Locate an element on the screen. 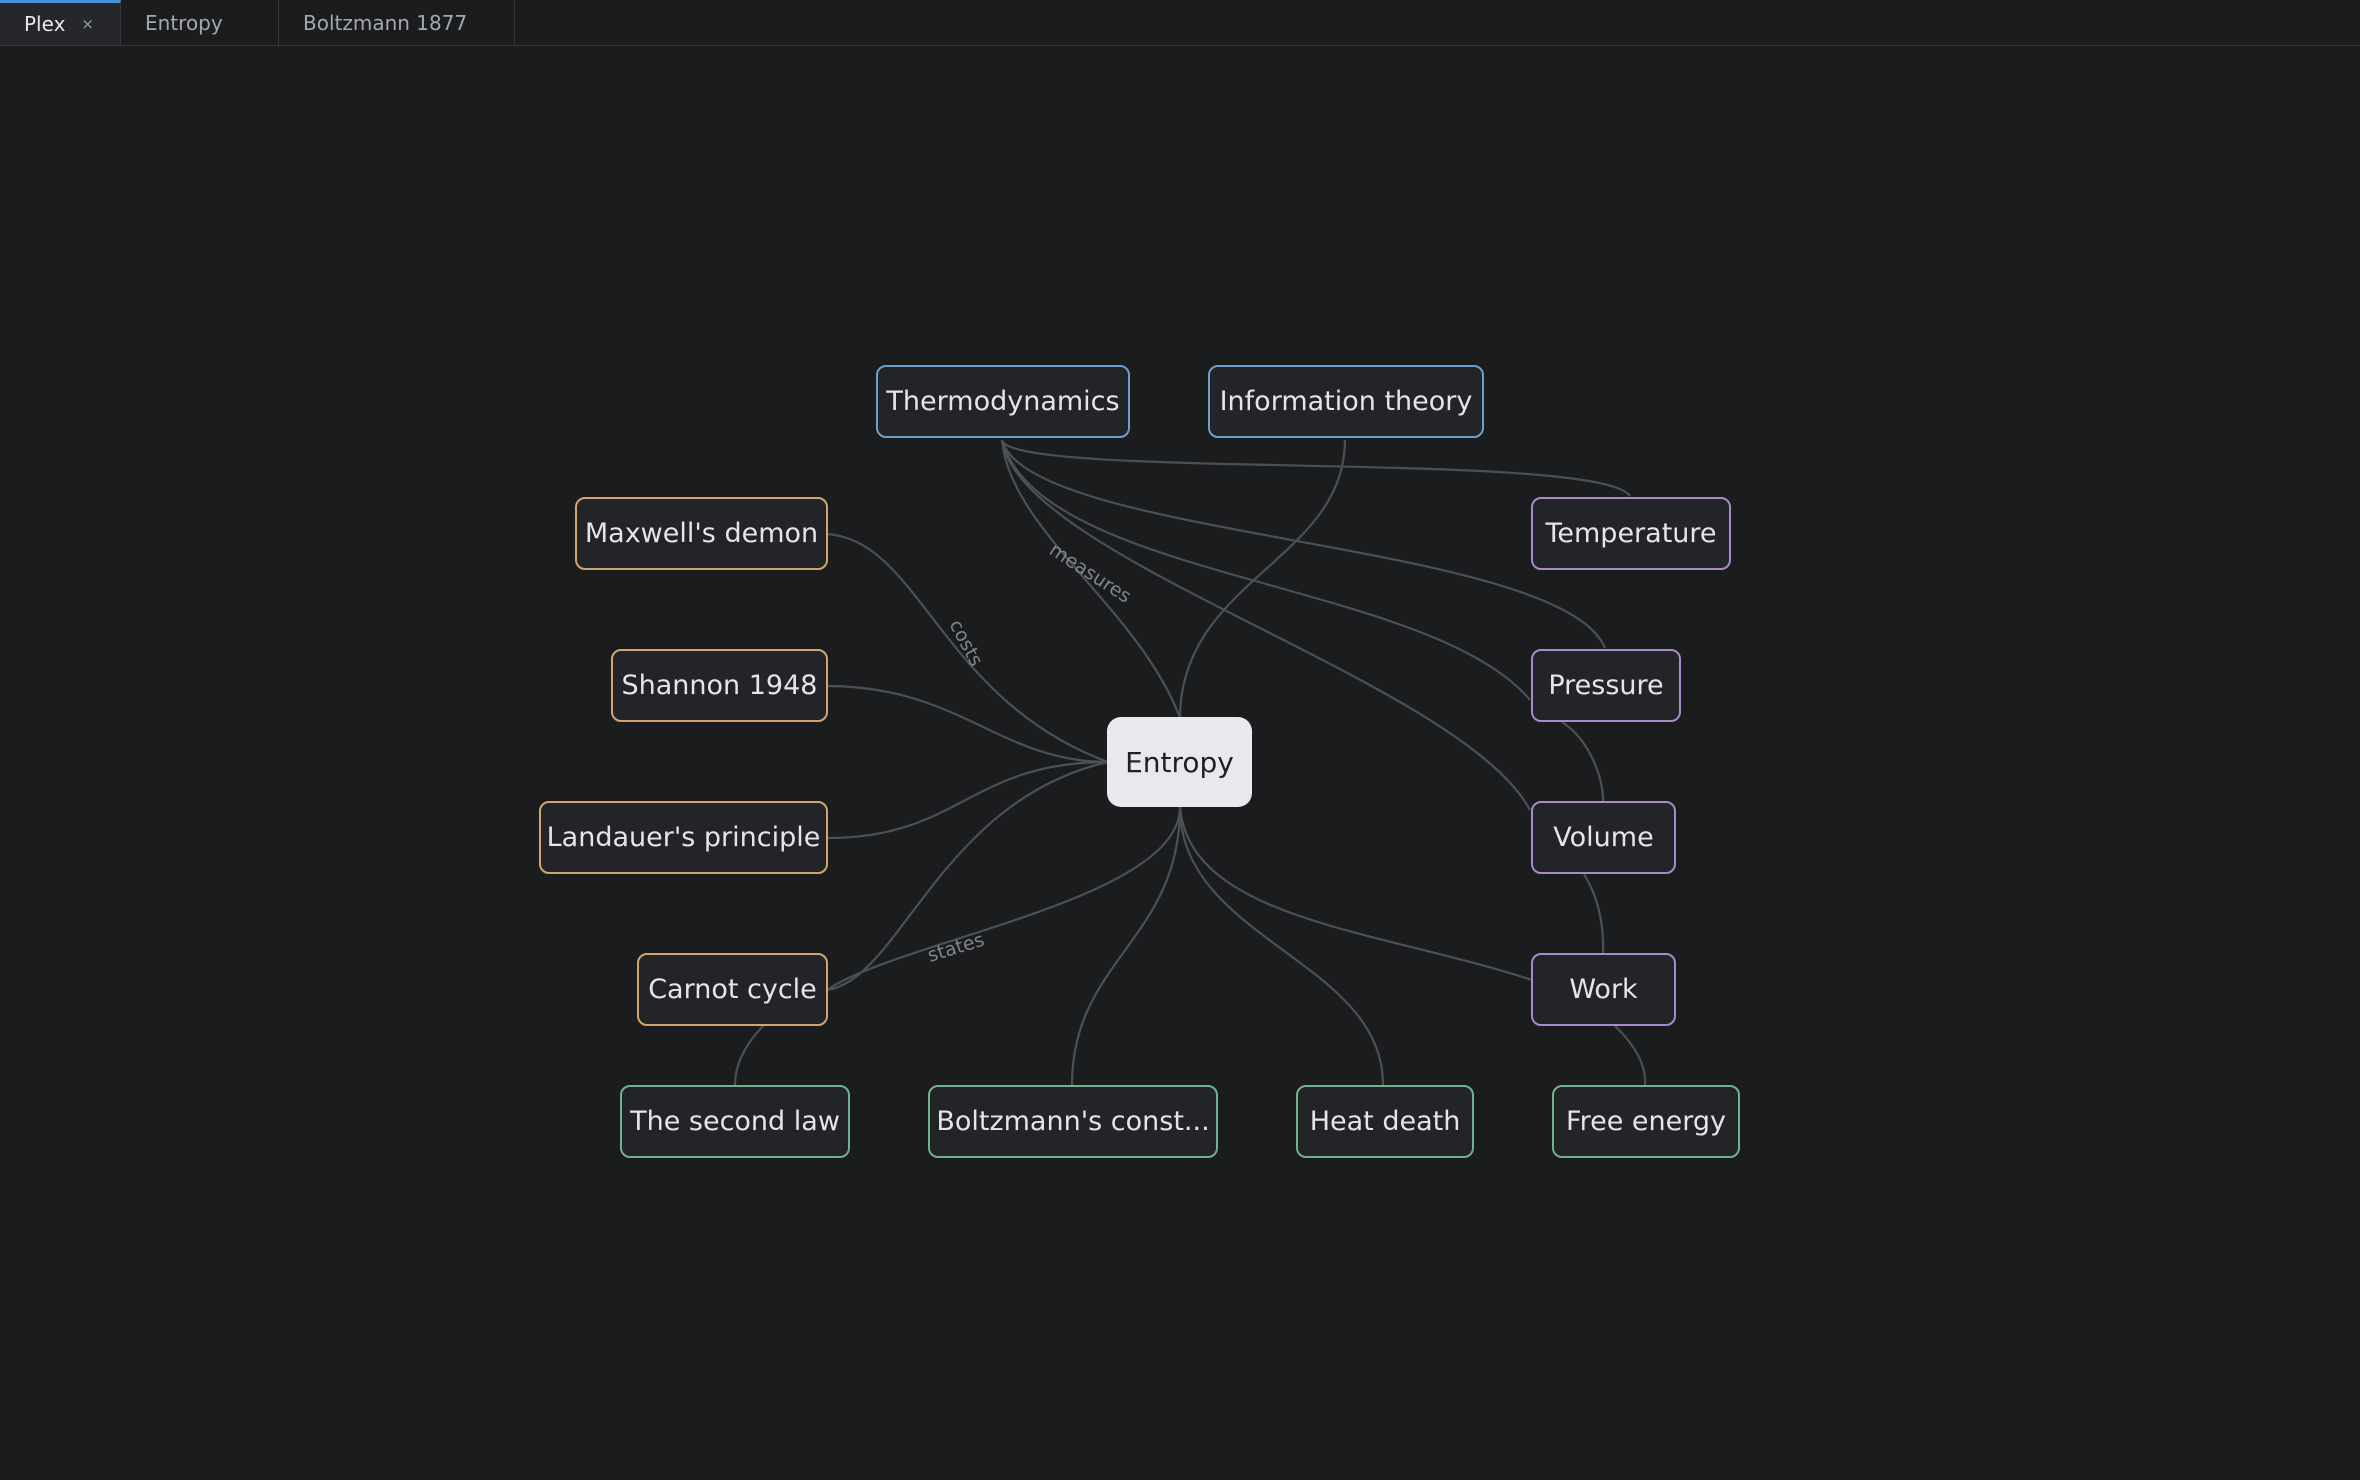 The image size is (2360, 1480). edge-landauer-entropy is located at coordinates (967, 800).